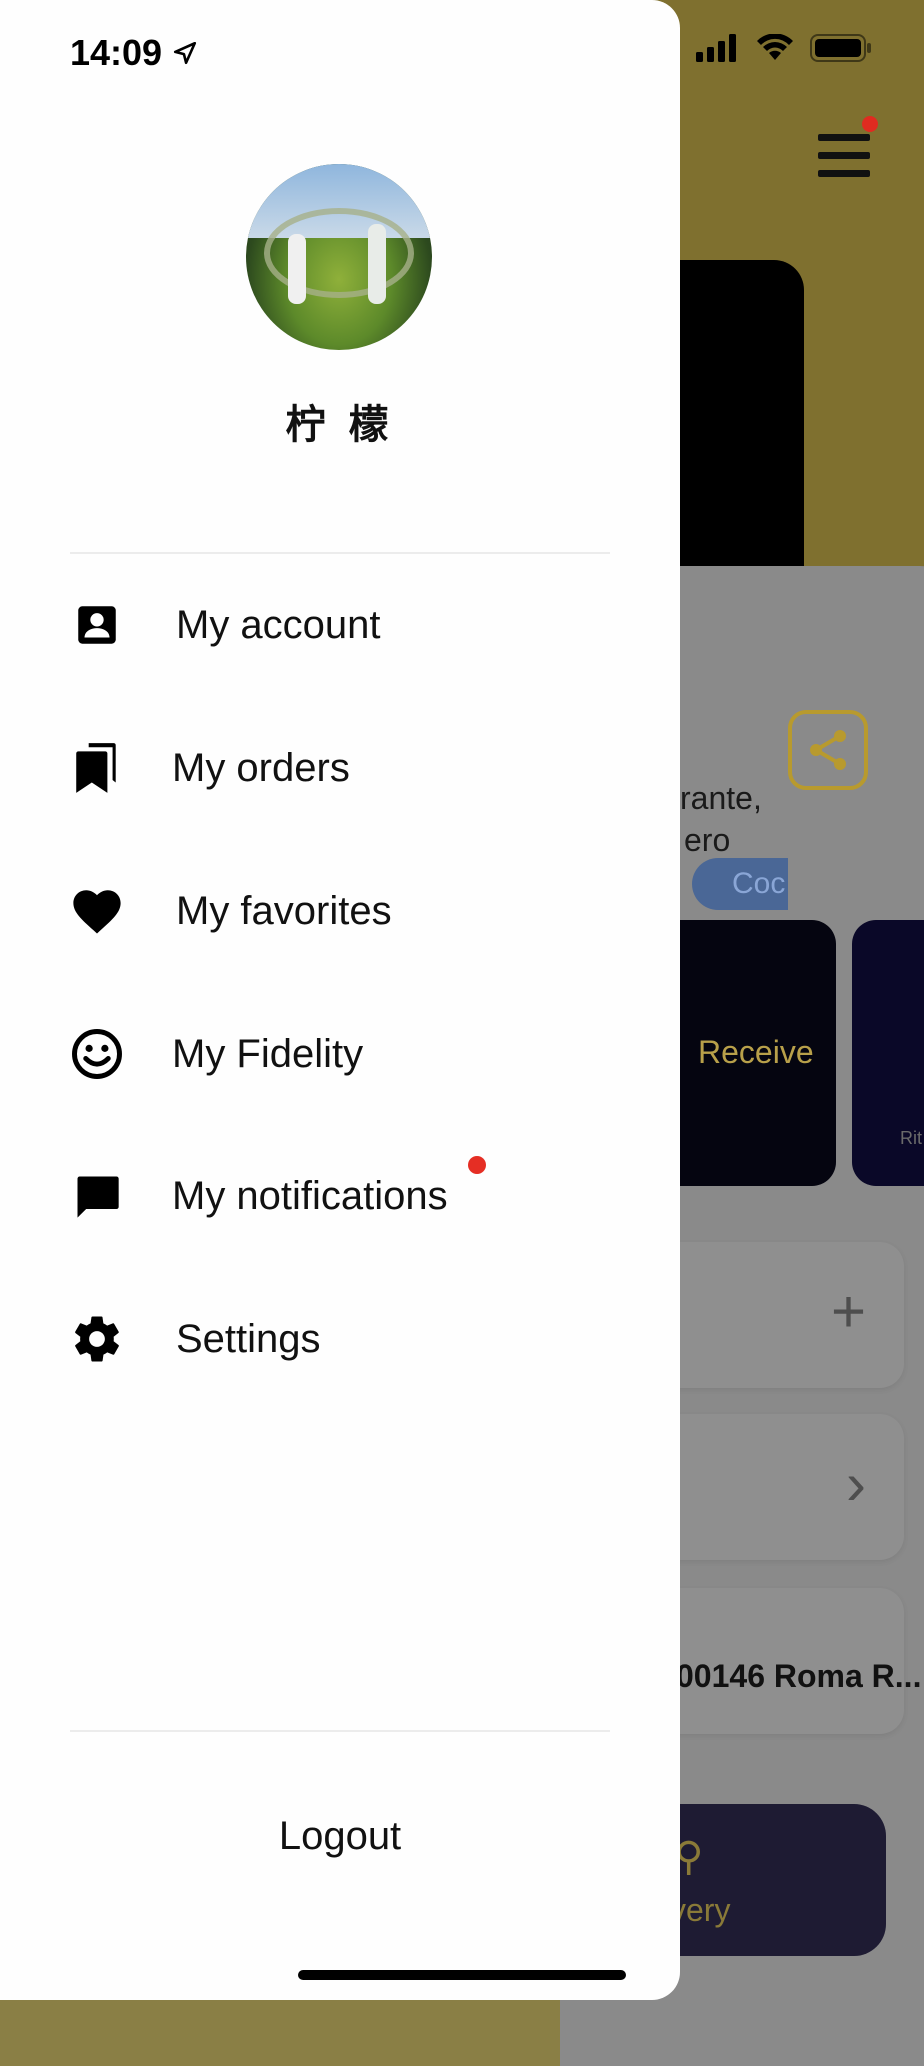 The width and height of the screenshot is (924, 2066). Describe the element at coordinates (462, 1975) in the screenshot. I see `home-indicator` at that location.